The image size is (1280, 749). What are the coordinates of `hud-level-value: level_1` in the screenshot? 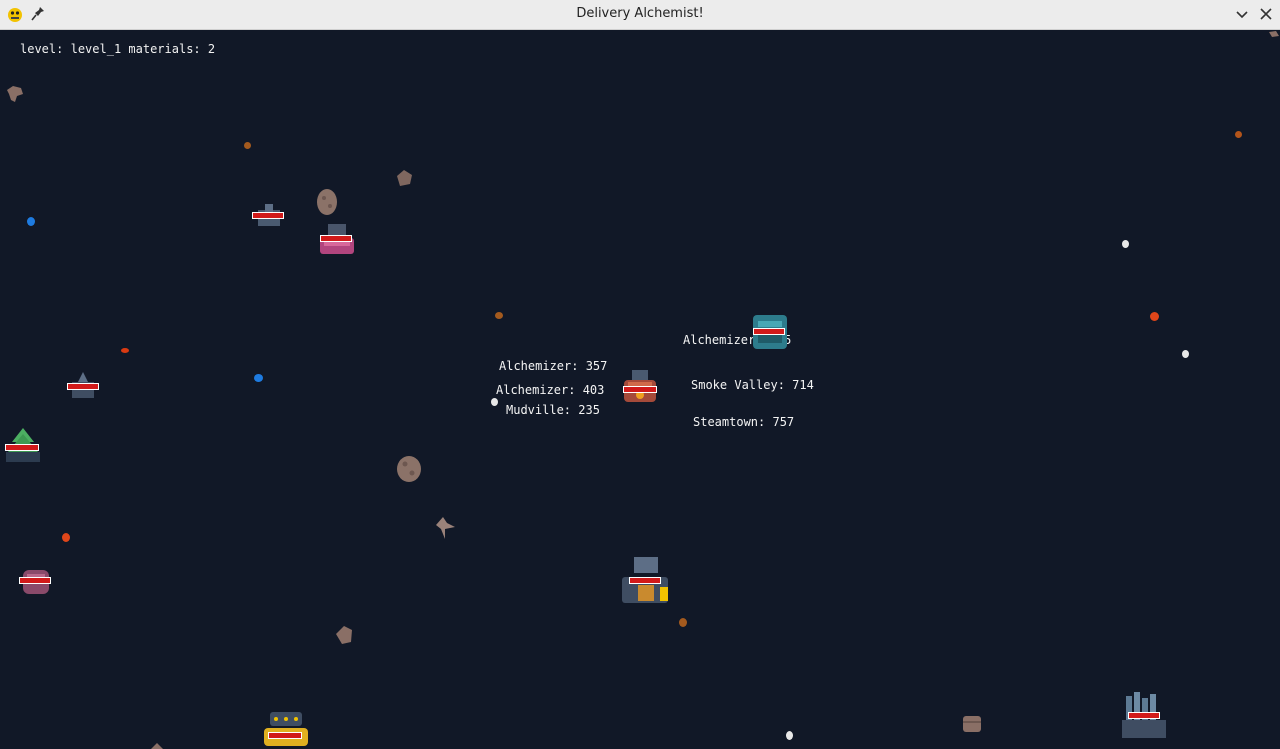 It's located at (96, 49).